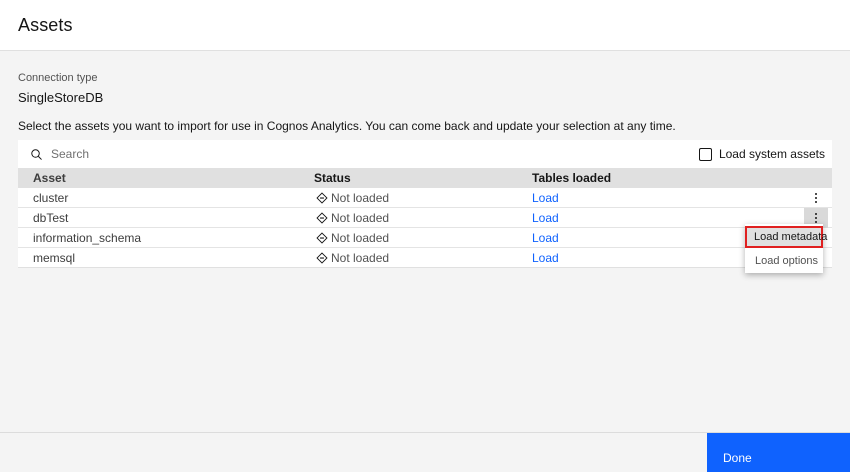  Describe the element at coordinates (705, 154) in the screenshot. I see `load-system-assets-checkbox` at that location.